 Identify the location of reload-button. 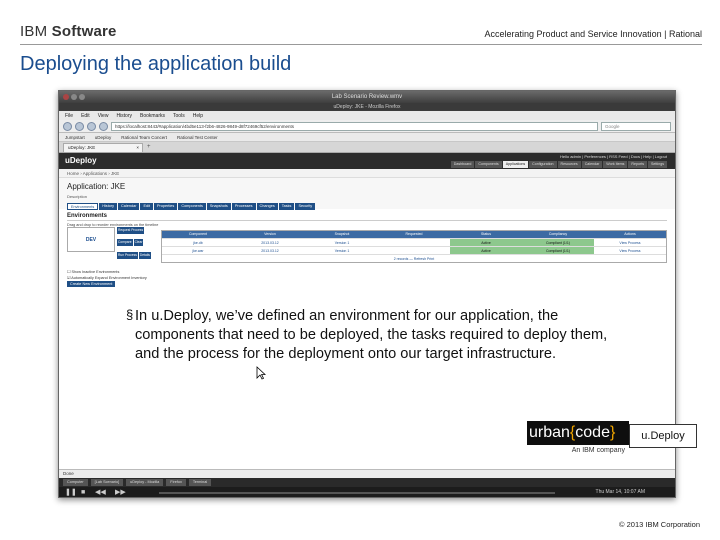
(91, 126).